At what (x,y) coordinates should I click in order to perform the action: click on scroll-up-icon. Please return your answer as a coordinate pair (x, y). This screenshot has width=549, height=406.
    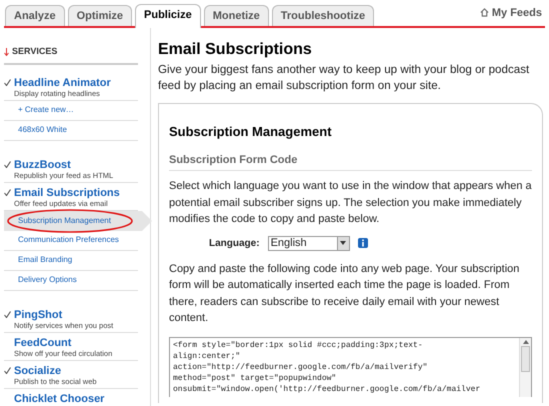
    Looking at the image, I should click on (525, 342).